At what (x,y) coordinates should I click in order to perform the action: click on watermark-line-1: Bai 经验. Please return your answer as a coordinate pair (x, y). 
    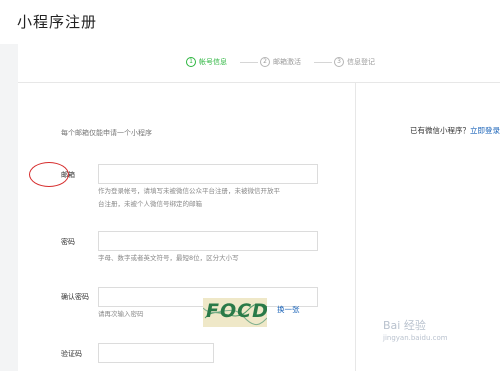
    Looking at the image, I should click on (404, 325).